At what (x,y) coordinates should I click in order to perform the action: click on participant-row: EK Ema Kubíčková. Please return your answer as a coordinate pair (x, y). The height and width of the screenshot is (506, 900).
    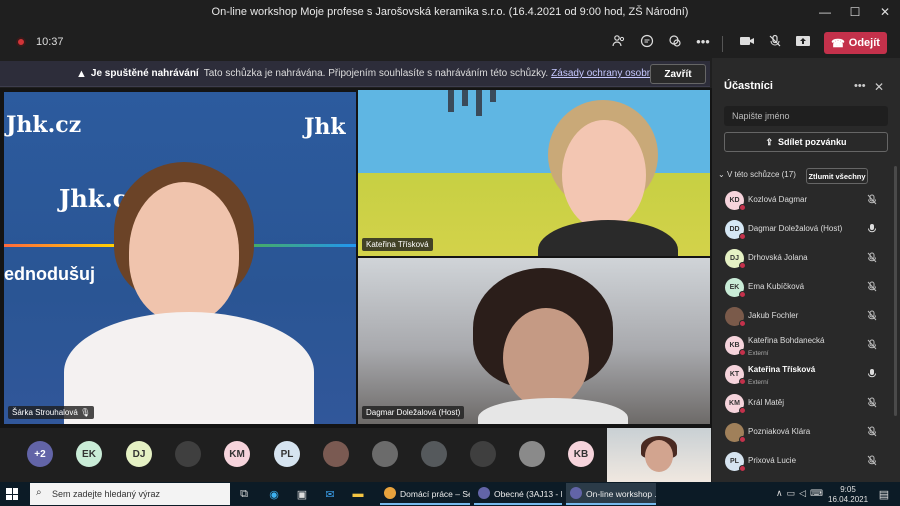
    Looking at the image, I should click on (806, 287).